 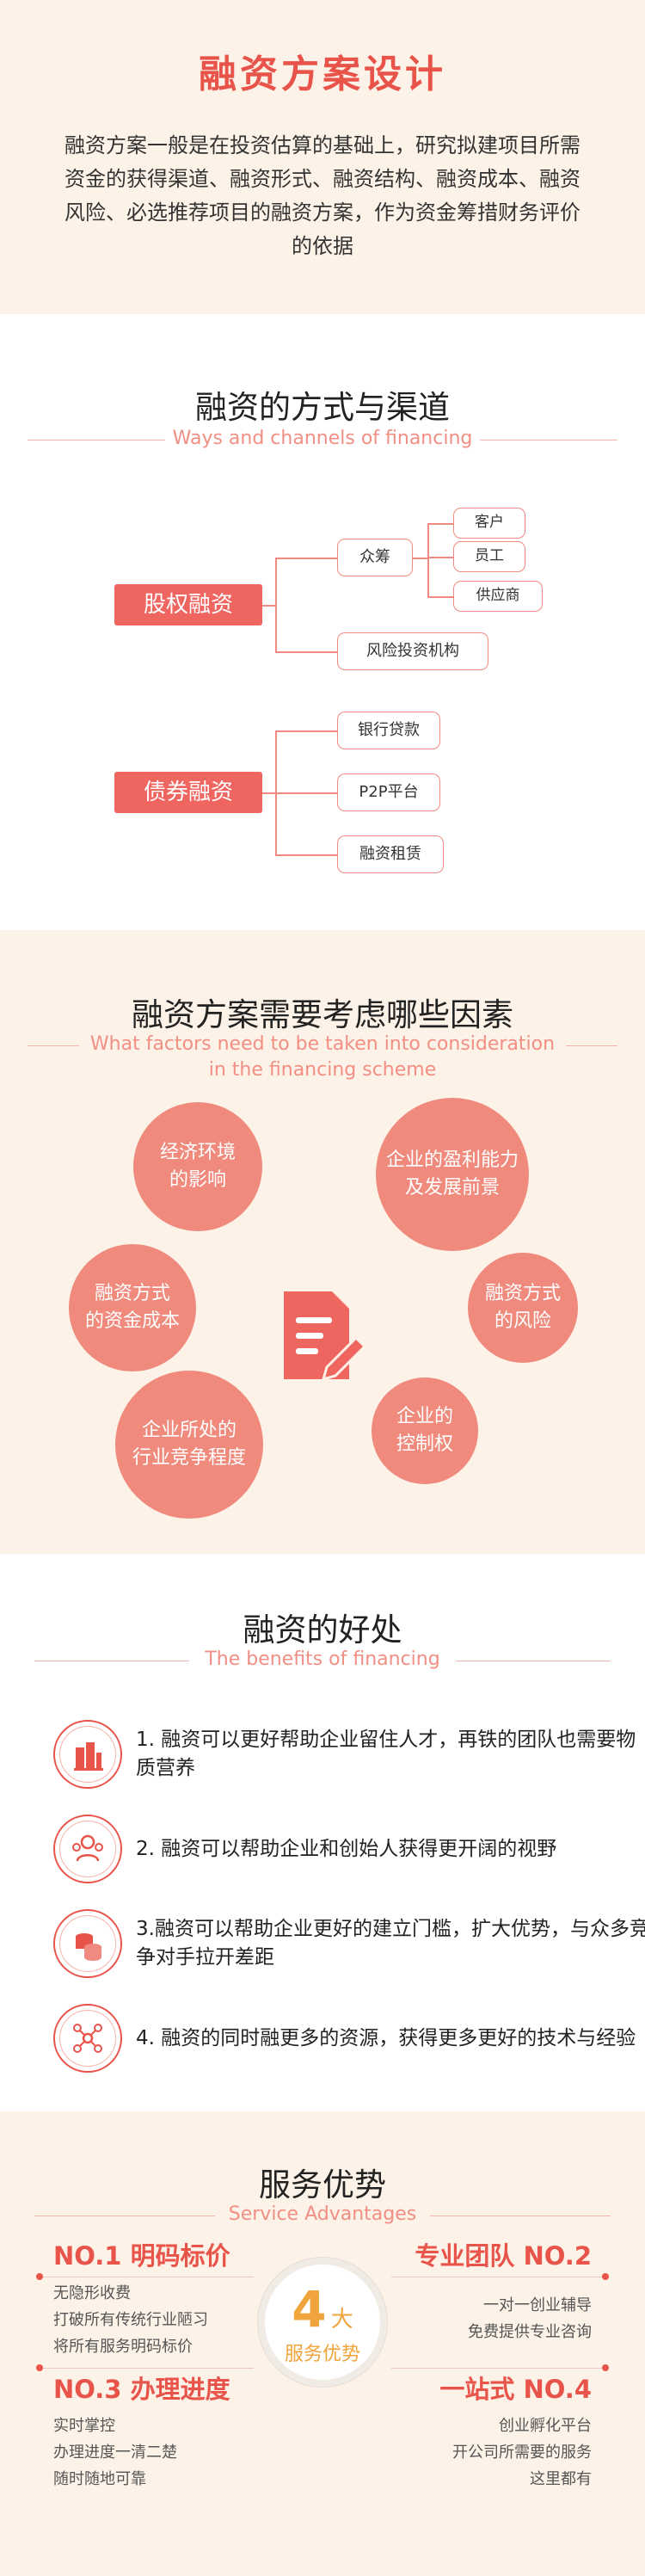 What do you see at coordinates (322, 407) in the screenshot?
I see `section-title: 融资的方式与渠道` at bounding box center [322, 407].